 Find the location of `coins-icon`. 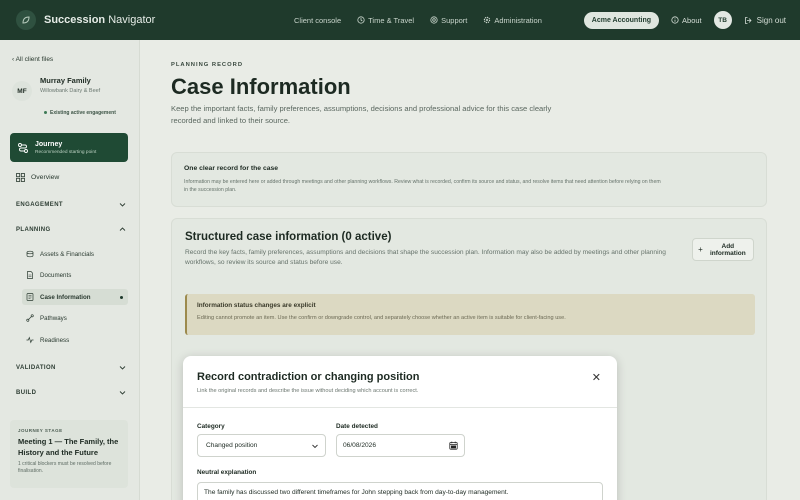

coins-icon is located at coordinates (30, 254).